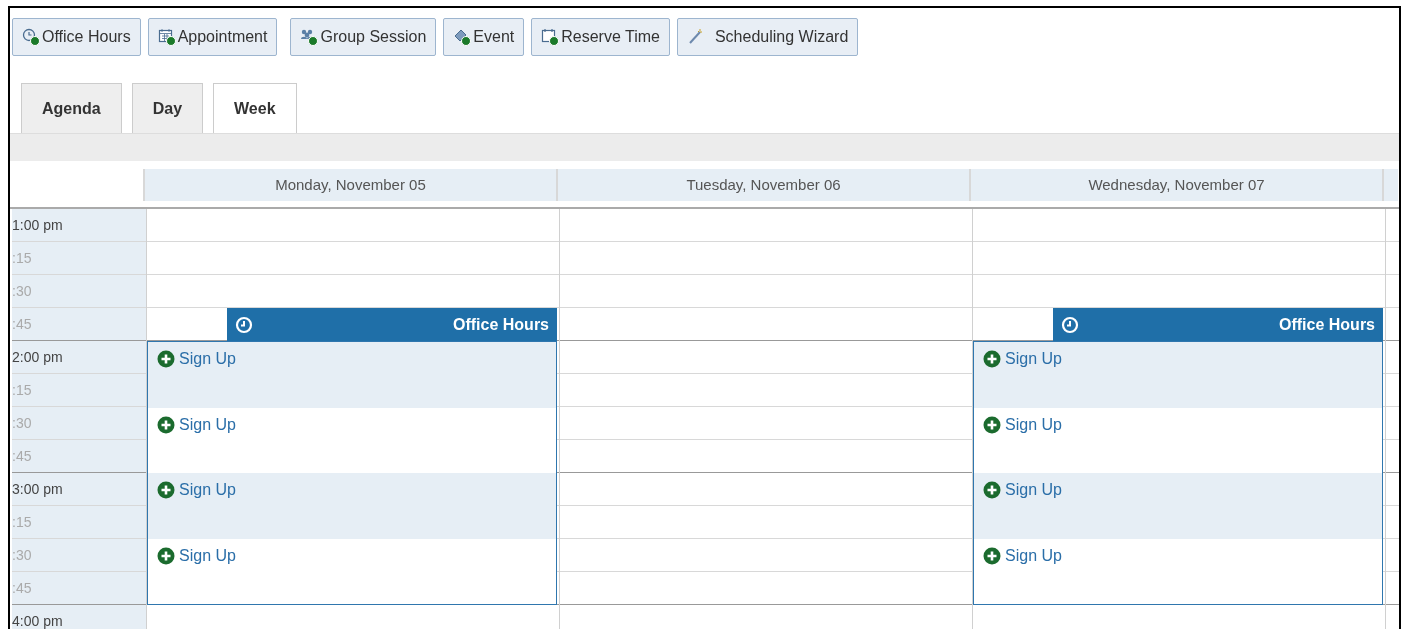  What do you see at coordinates (1390, 185) in the screenshot?
I see `day-header` at bounding box center [1390, 185].